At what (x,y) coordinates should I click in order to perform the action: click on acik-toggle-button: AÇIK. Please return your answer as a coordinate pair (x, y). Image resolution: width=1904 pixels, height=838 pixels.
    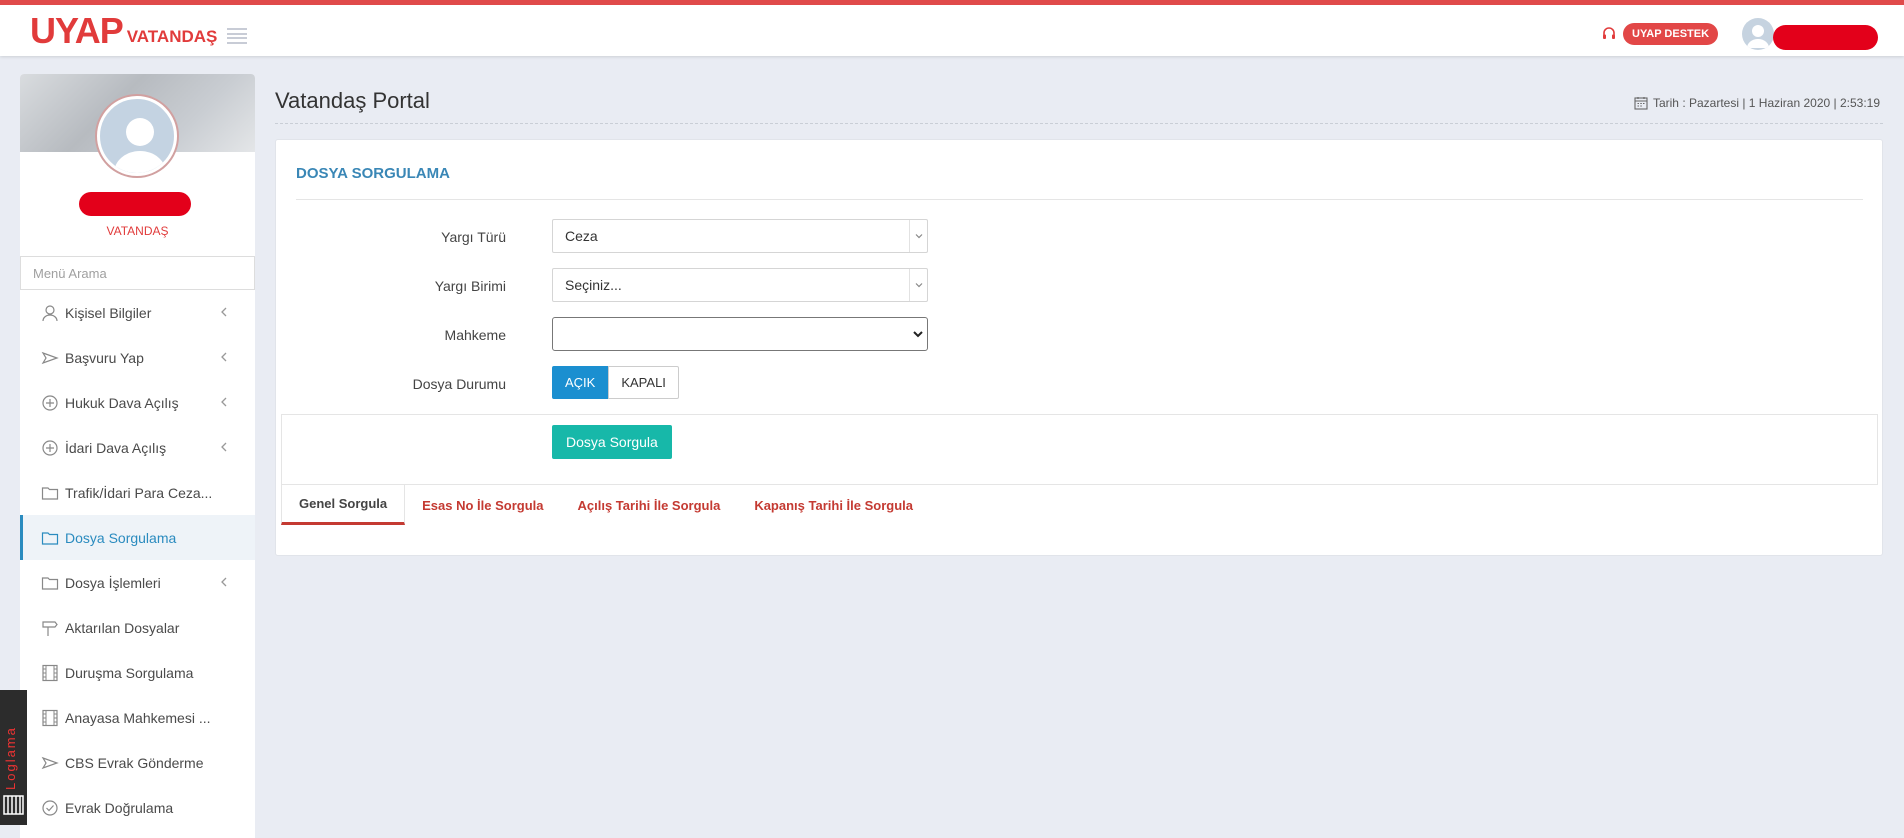
    Looking at the image, I should click on (580, 382).